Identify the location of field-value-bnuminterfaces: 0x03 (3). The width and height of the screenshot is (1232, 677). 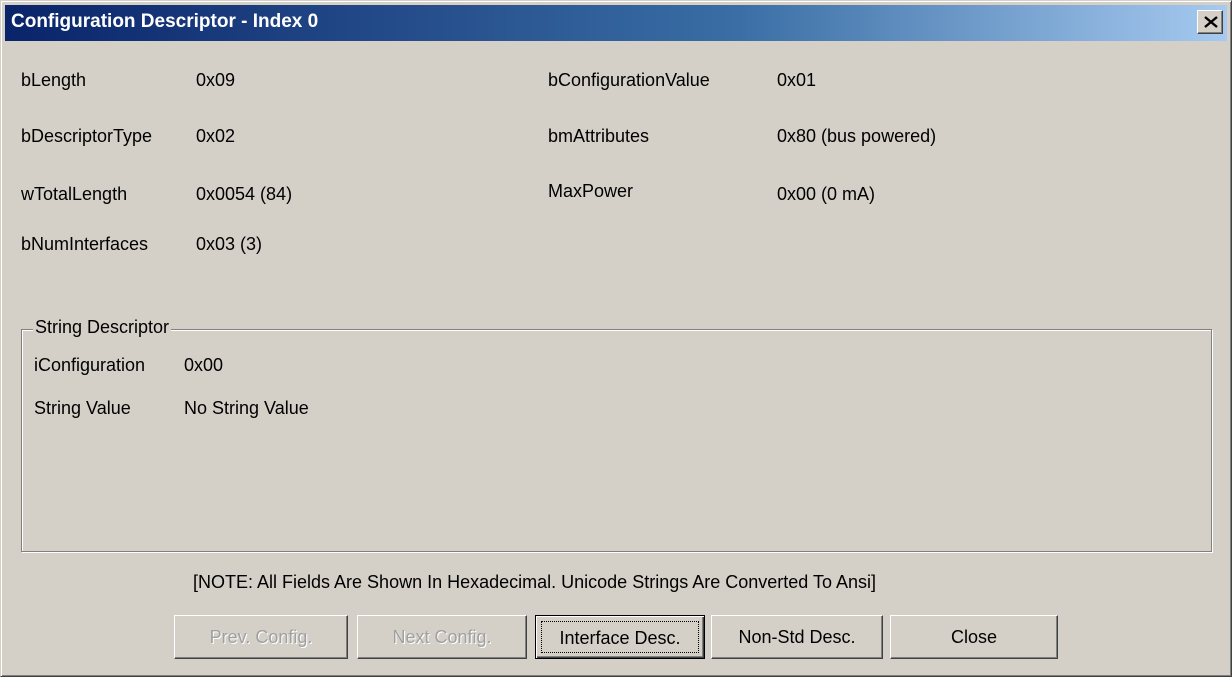
(229, 244).